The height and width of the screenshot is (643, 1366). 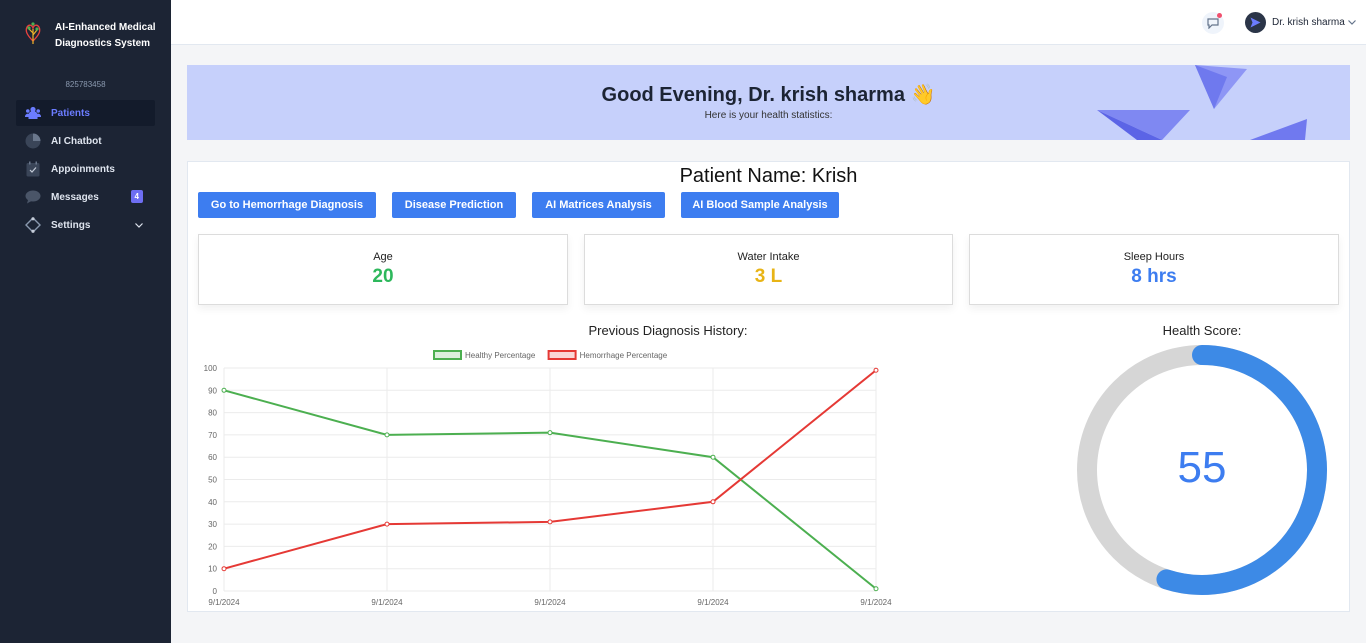 What do you see at coordinates (624, 355) in the screenshot?
I see `legend-label: Hemorrhage Percentage` at bounding box center [624, 355].